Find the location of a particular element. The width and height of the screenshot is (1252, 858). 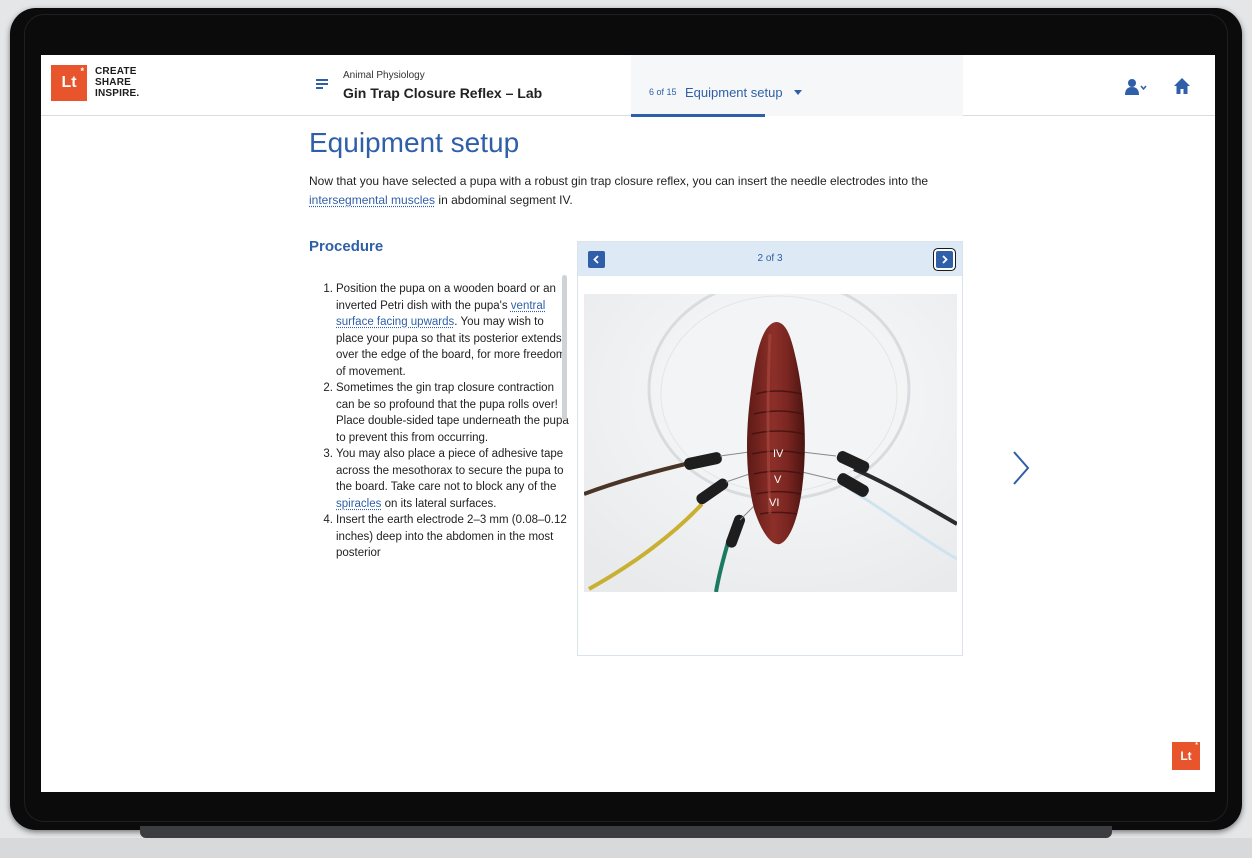

logo-text: Lt is located at coordinates (69, 82).